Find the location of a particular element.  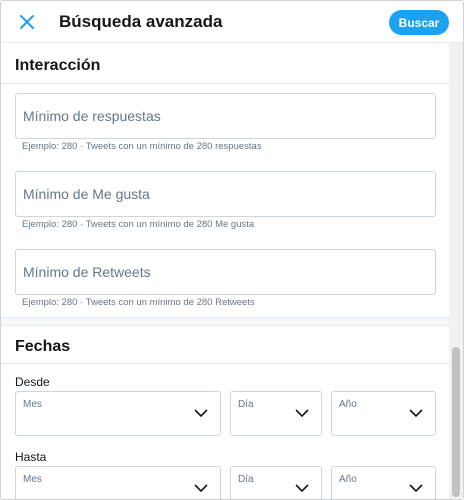

min-retweets-field is located at coordinates (225, 272).